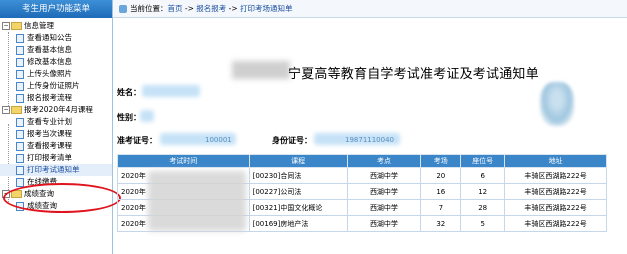  I want to click on breadcrumb: 当前位置：首页 -> 报名报考 -> 打印考场通知单, so click(370, 9).